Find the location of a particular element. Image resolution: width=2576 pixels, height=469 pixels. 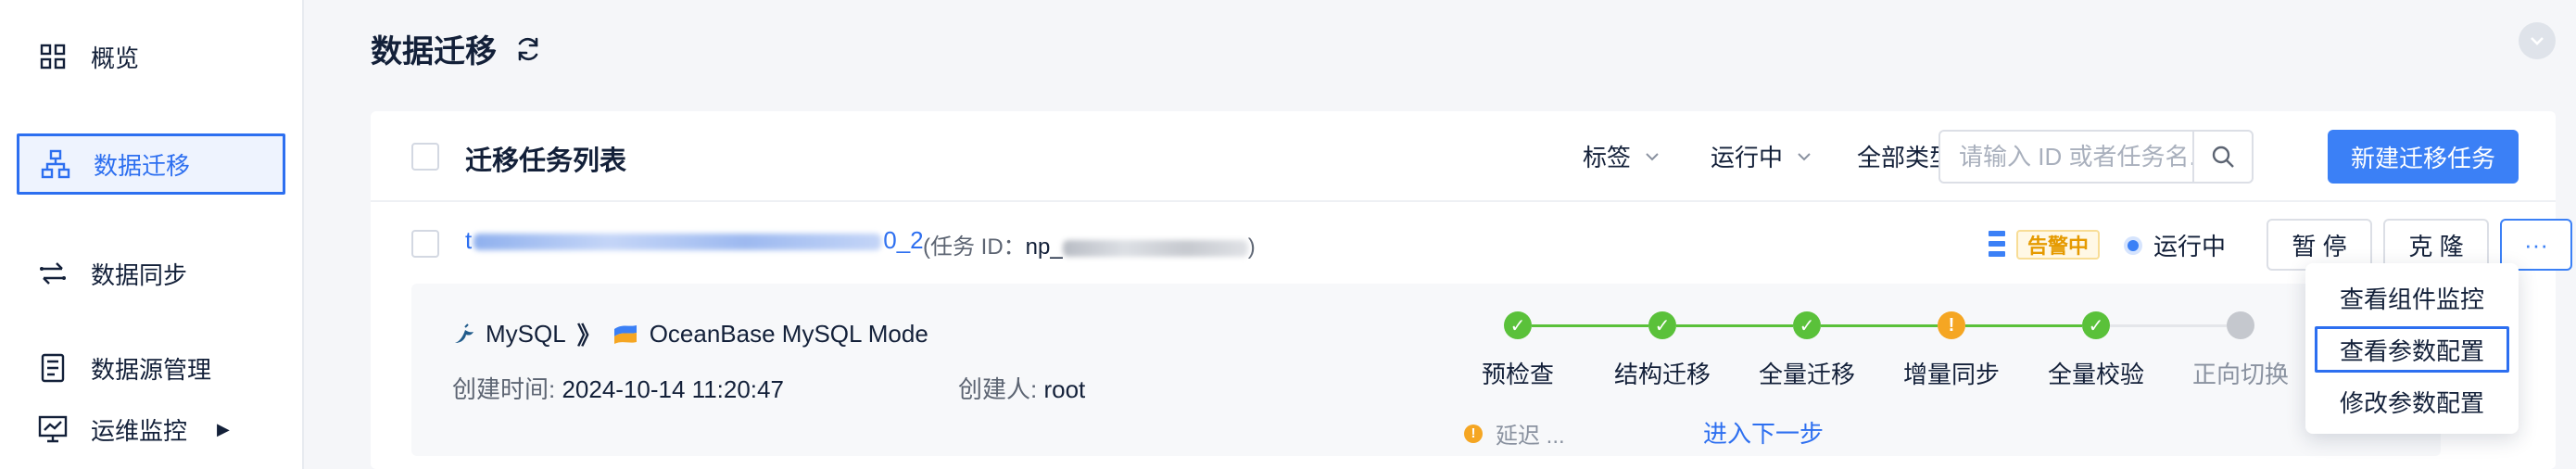

sidebar-item-data-migration: 数据迁移 is located at coordinates (151, 164).